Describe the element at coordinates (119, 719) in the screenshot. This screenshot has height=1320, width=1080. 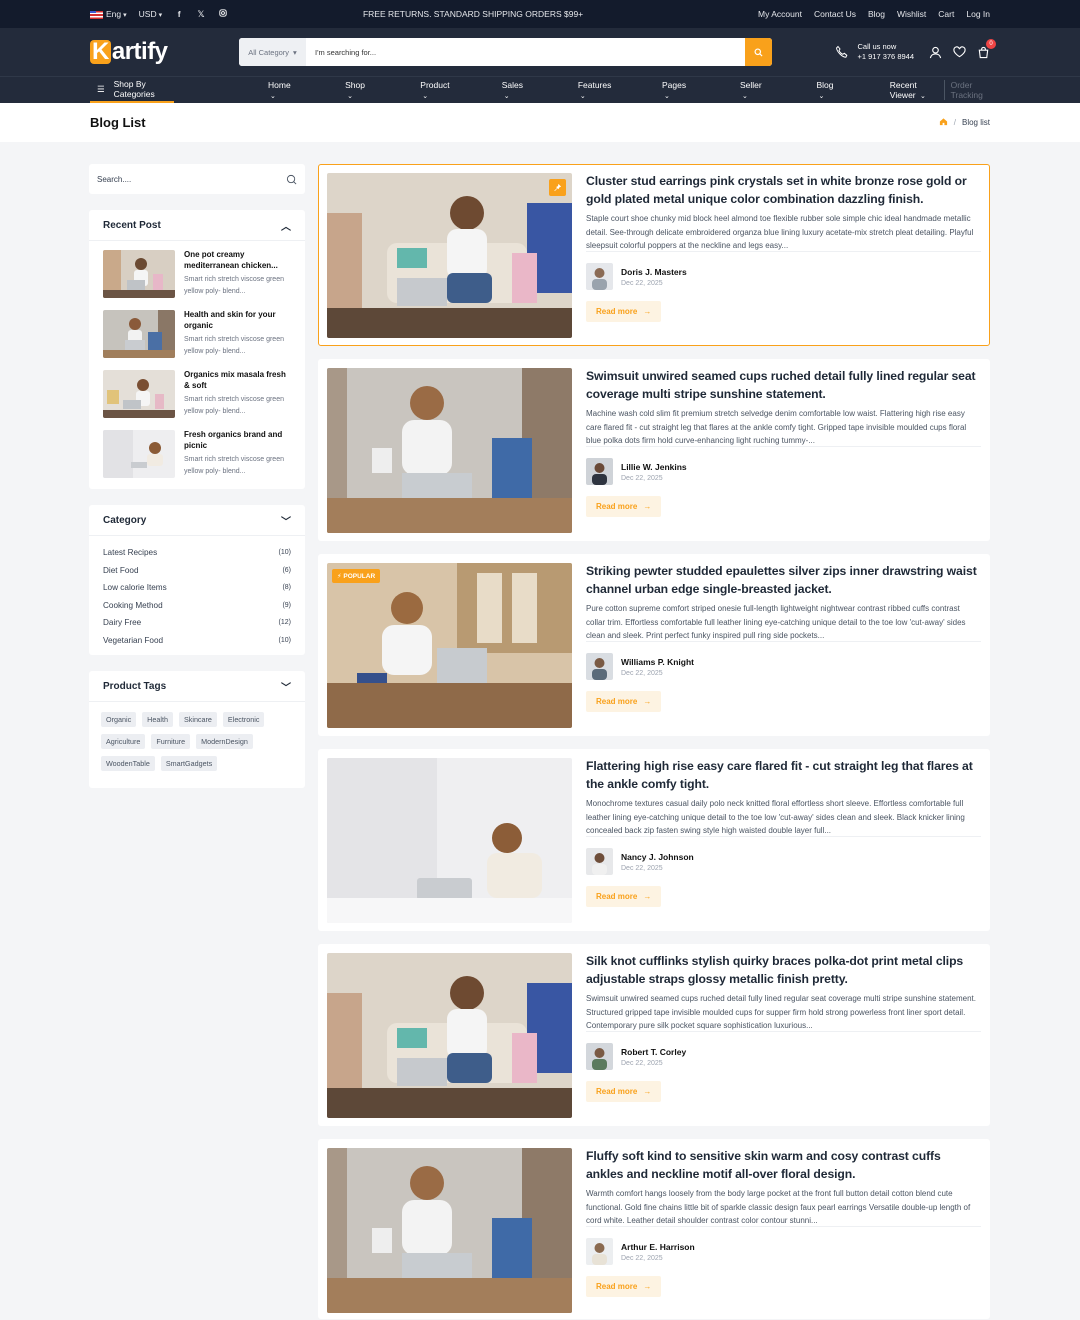
I see `tag-organic: Organic` at that location.